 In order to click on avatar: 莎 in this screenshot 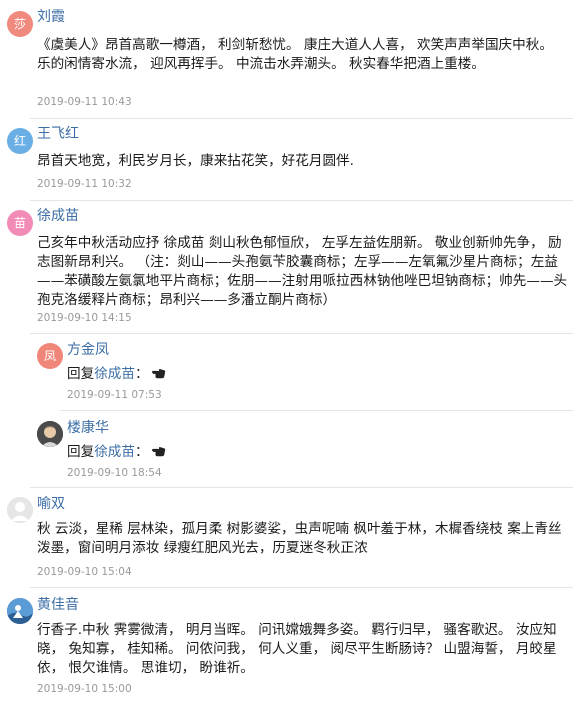, I will do `click(20, 24)`.